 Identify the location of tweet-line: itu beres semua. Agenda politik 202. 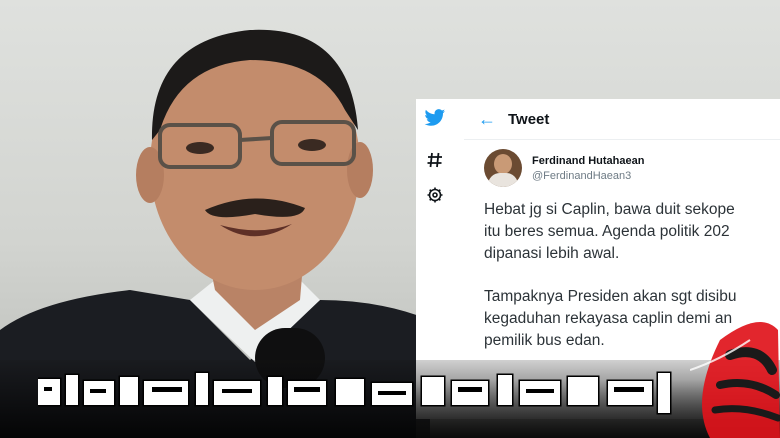
(607, 231).